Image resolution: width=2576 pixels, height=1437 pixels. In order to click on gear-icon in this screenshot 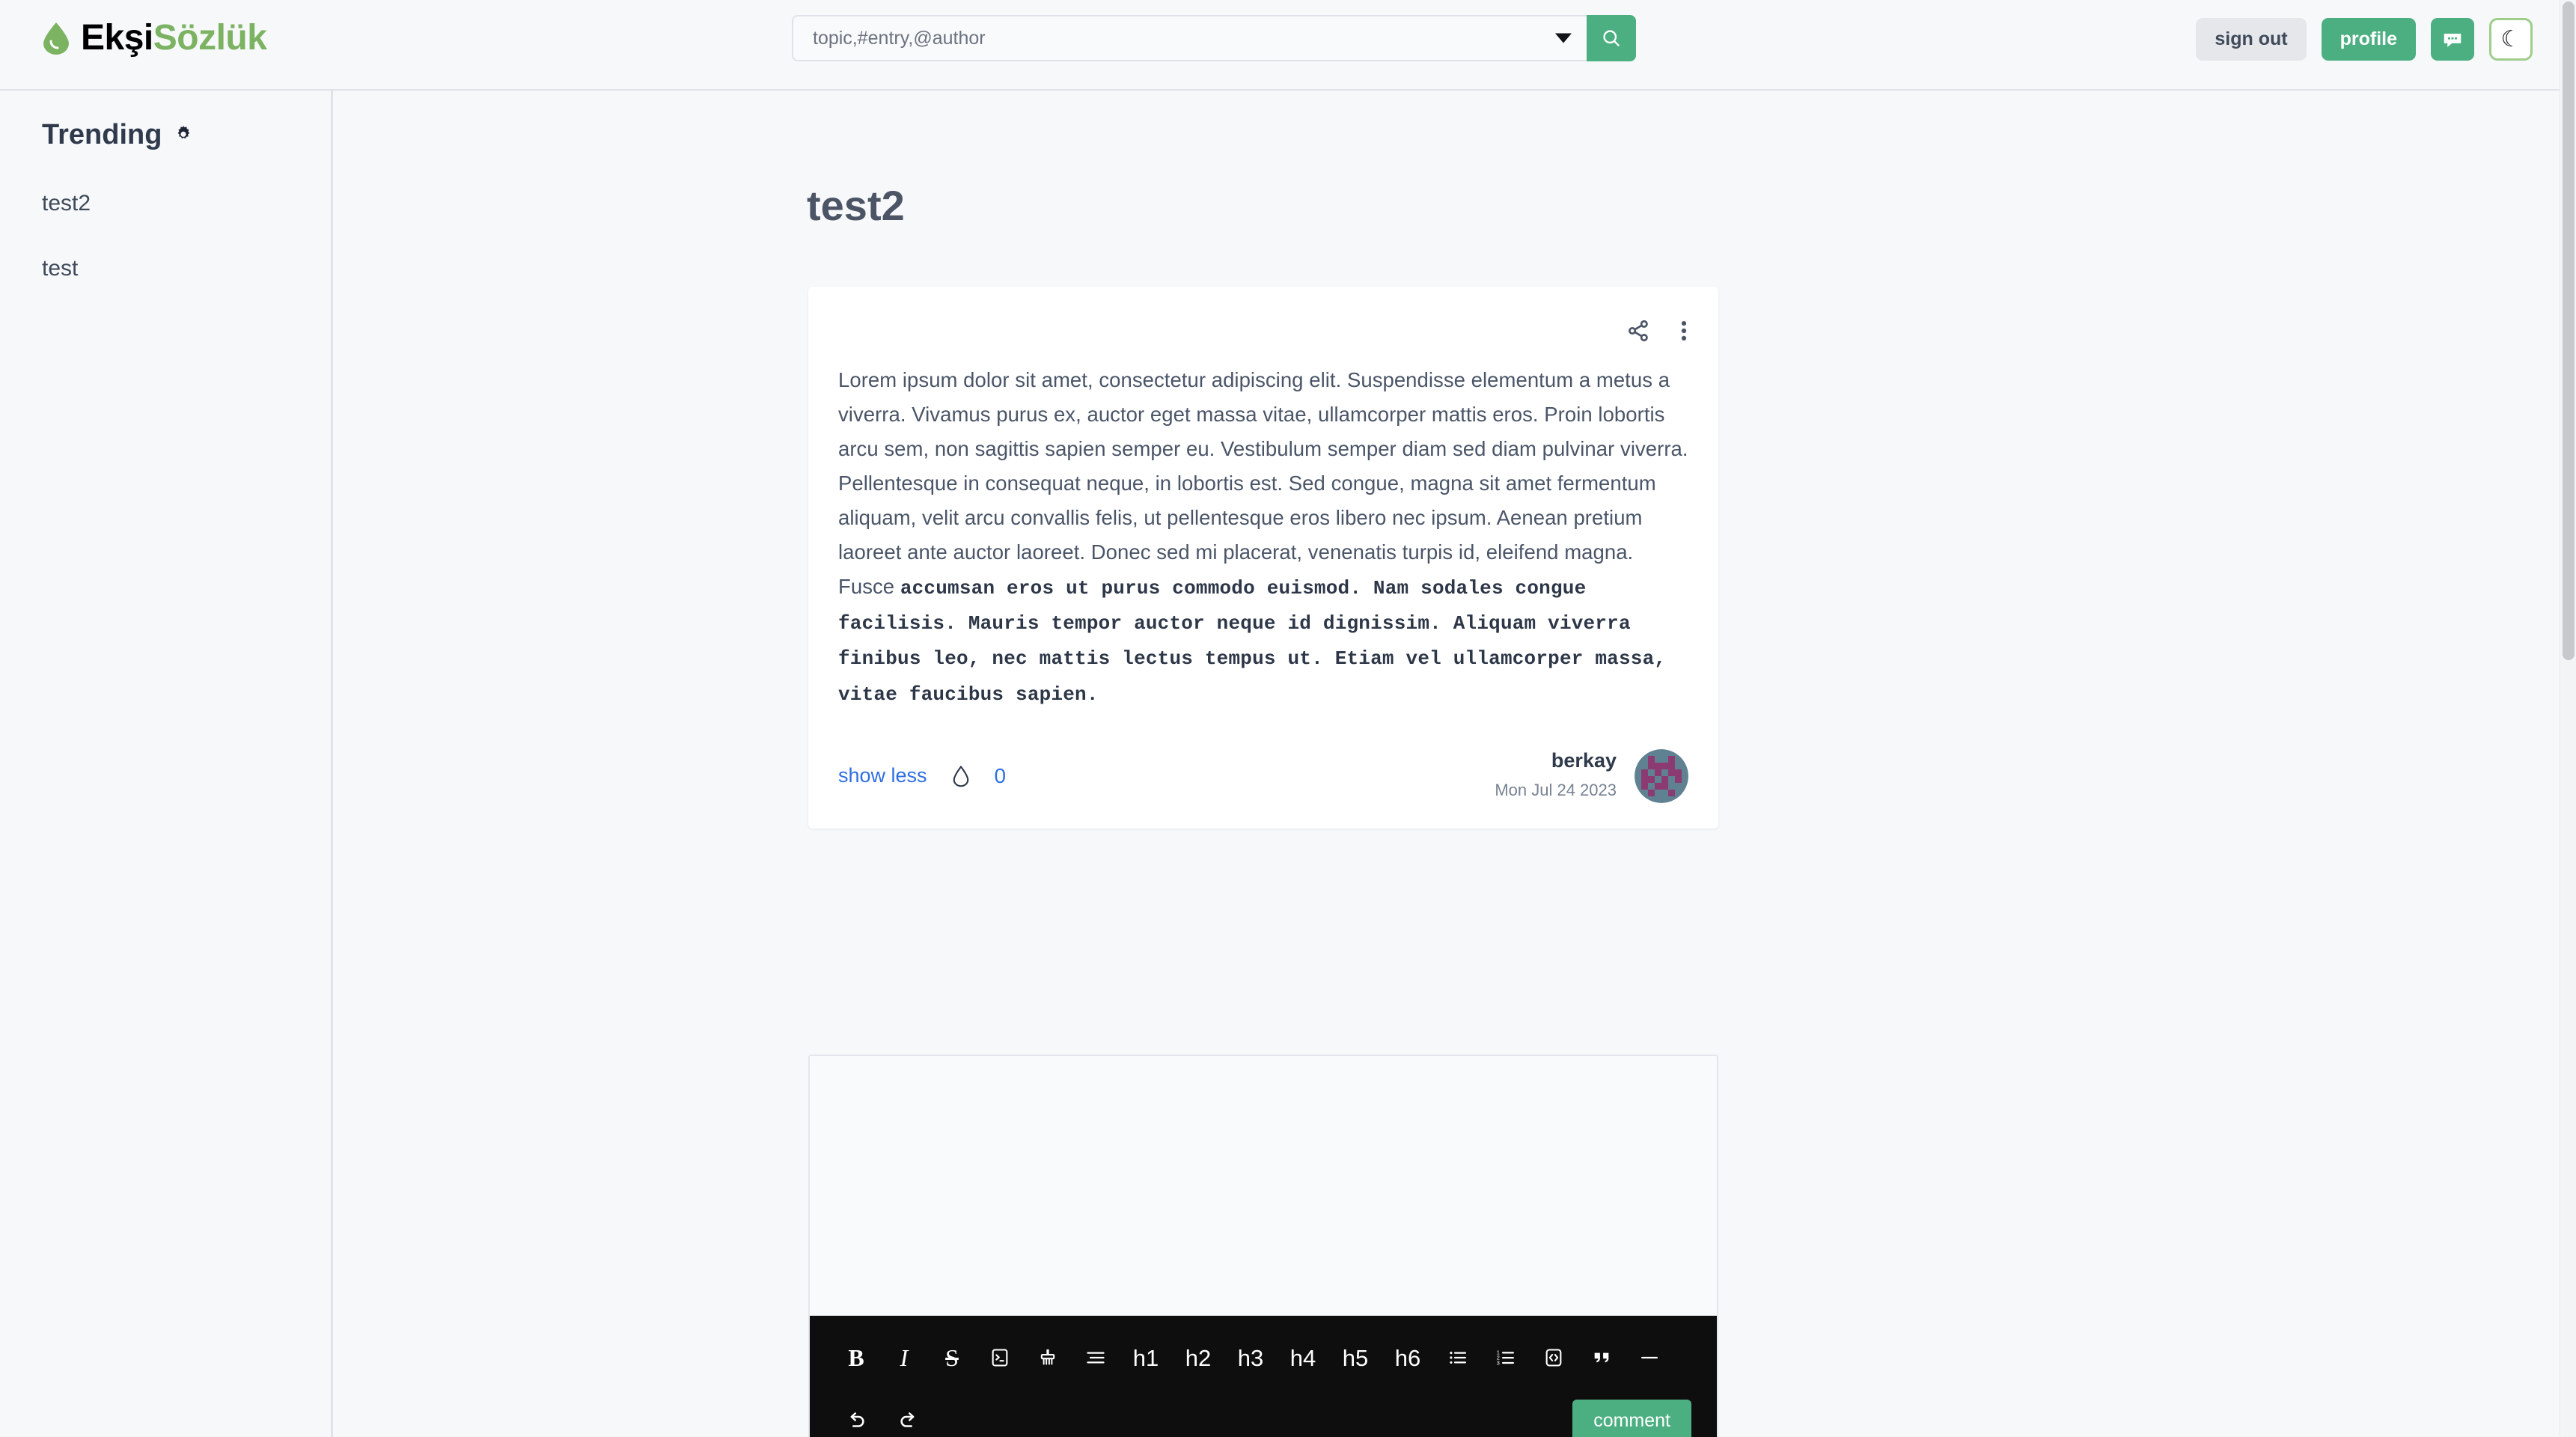, I will do `click(183, 134)`.